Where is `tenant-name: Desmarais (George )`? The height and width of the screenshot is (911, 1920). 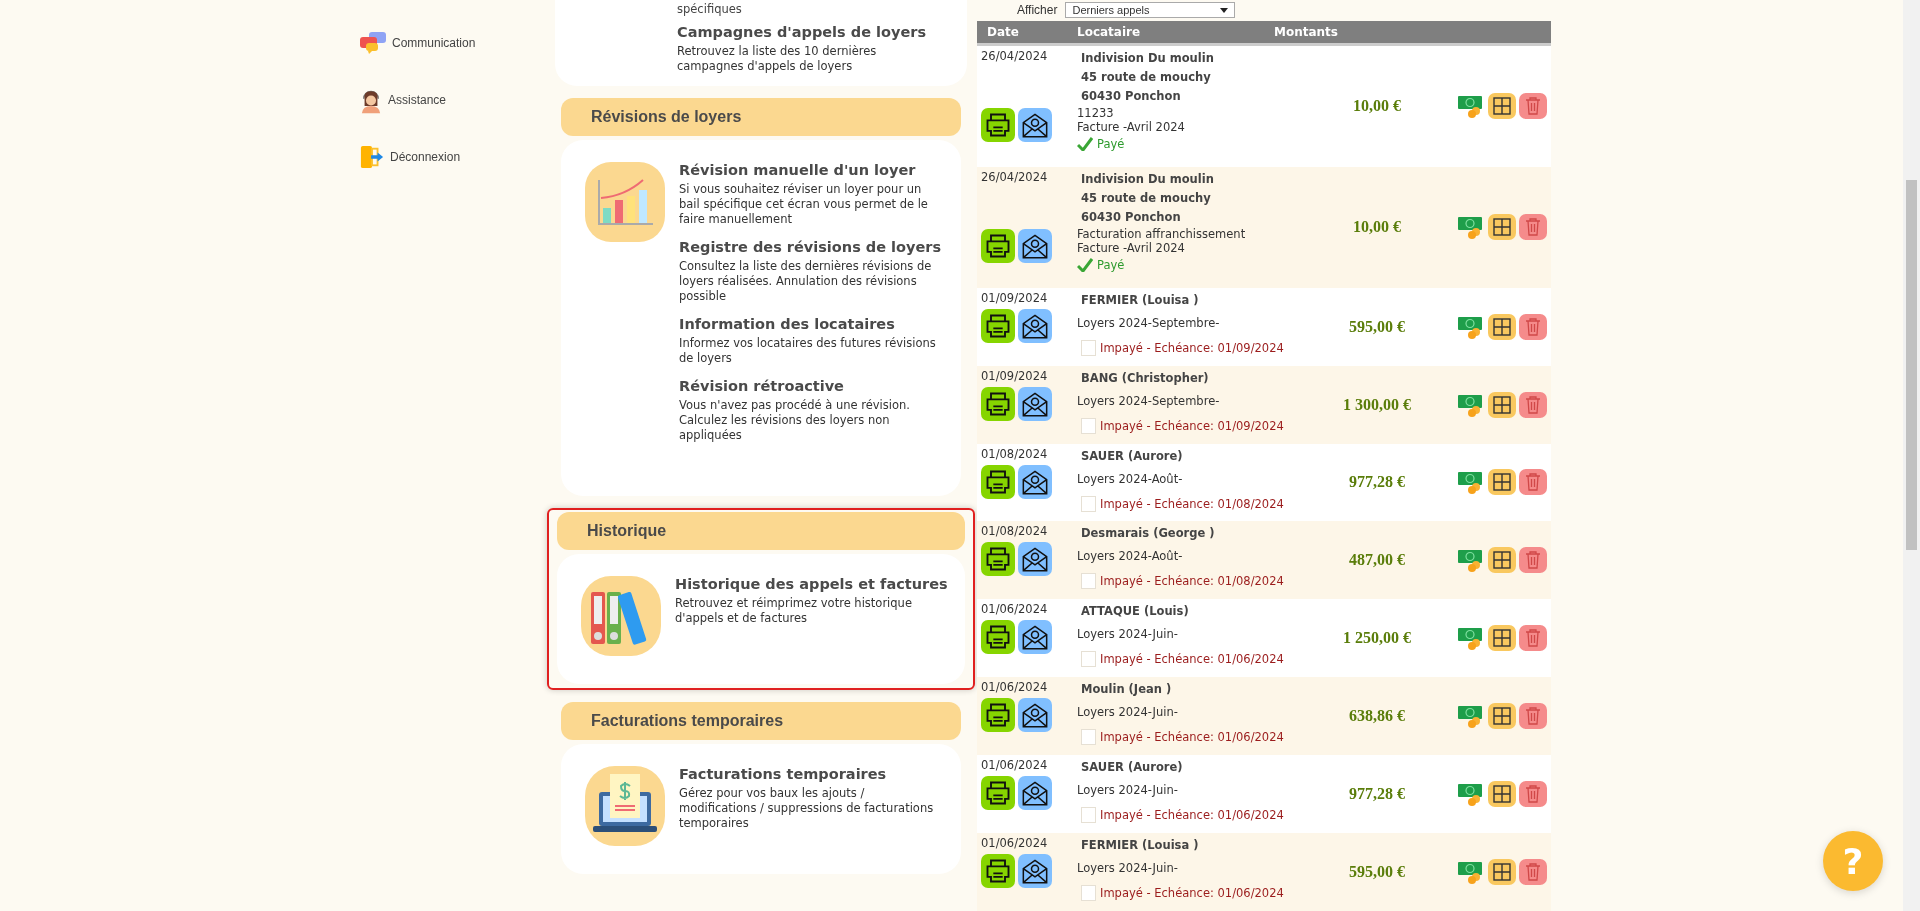 tenant-name: Desmarais (George ) is located at coordinates (1148, 534).